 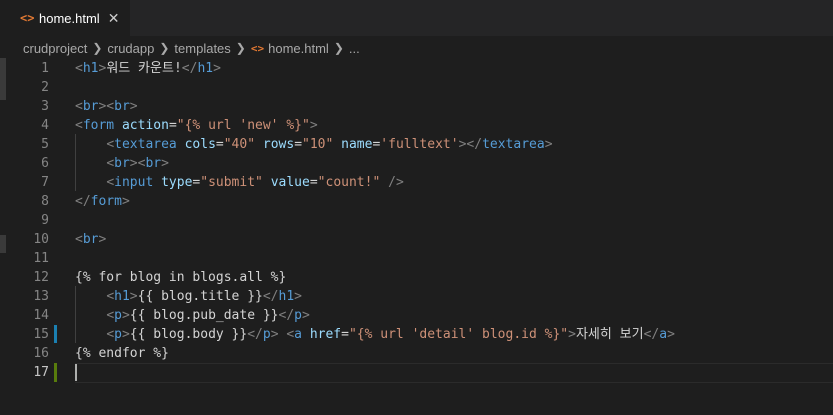 What do you see at coordinates (202, 48) in the screenshot?
I see `breadcrumb-templates: templates` at bounding box center [202, 48].